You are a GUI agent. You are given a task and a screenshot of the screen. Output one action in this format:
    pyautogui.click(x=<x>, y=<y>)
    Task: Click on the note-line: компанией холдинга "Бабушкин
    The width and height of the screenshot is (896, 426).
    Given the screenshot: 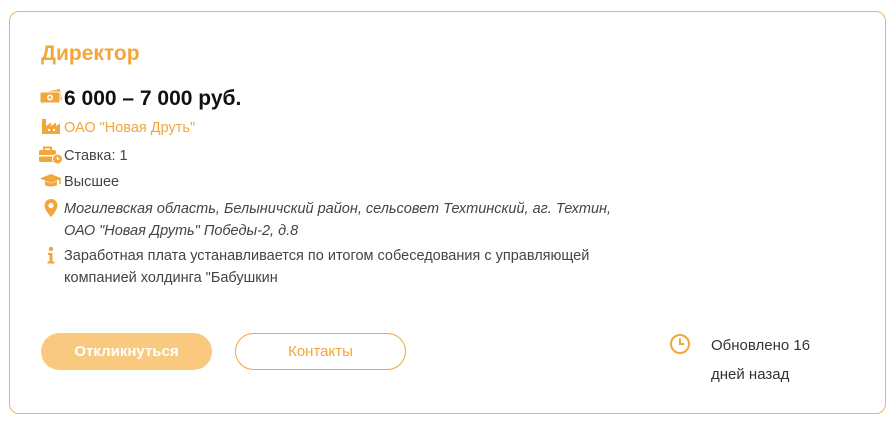 What is the action you would take?
    pyautogui.click(x=171, y=278)
    